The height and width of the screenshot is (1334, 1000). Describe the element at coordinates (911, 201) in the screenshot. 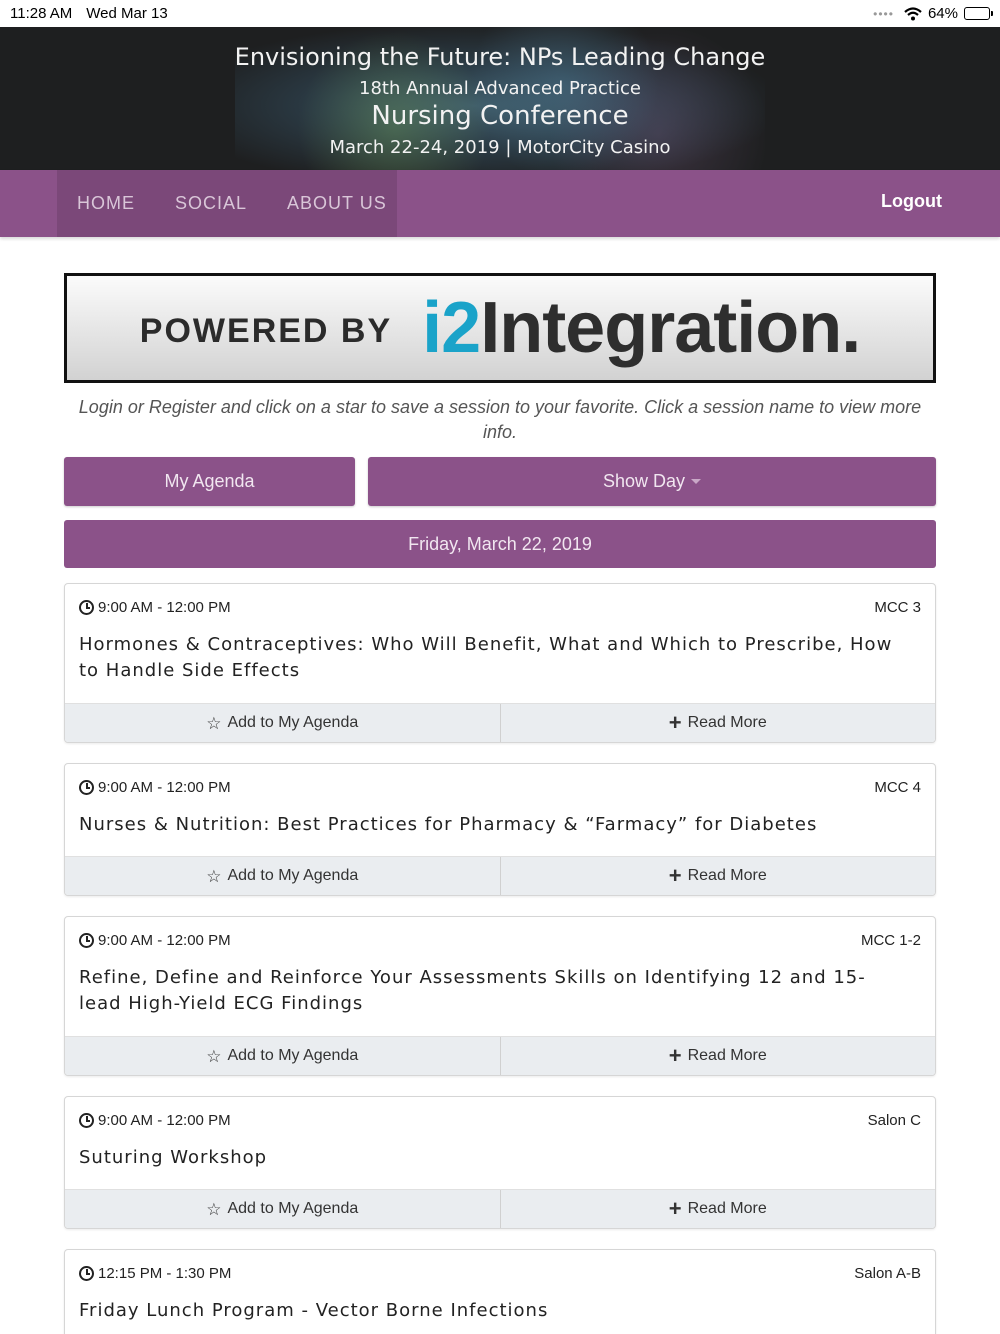

I see `logout-link: Logout` at that location.